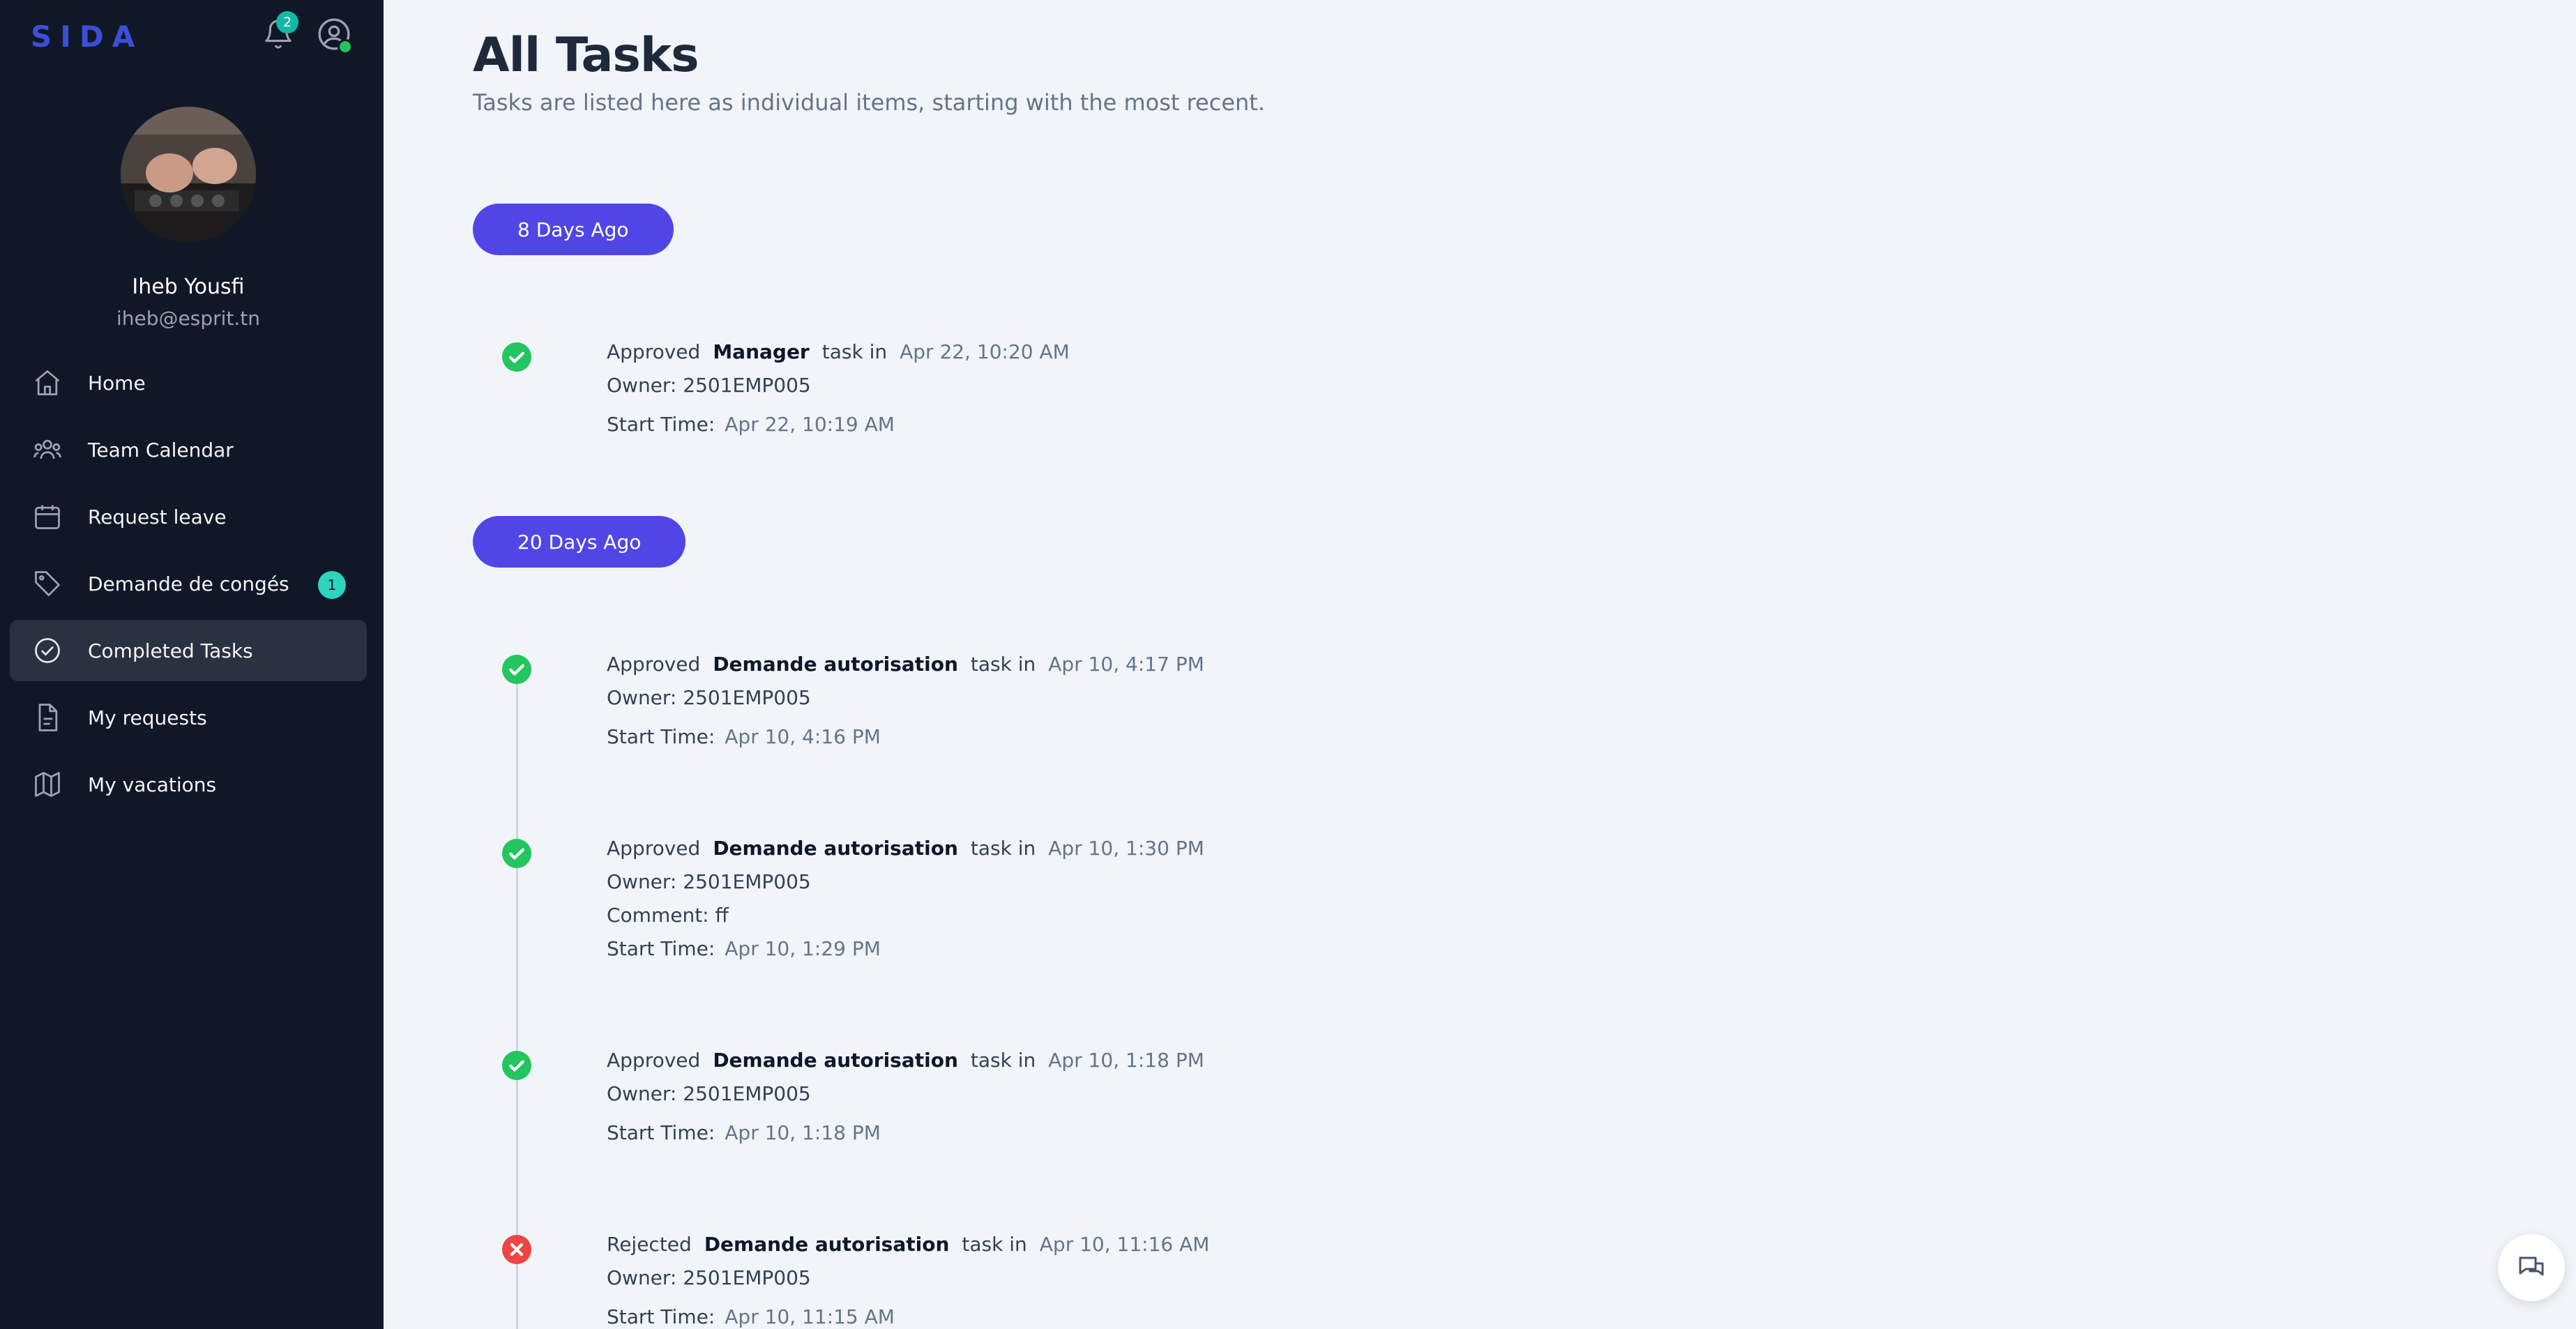 The height and width of the screenshot is (1329, 2576). I want to click on user-email: iheb@esprit.tn, so click(188, 318).